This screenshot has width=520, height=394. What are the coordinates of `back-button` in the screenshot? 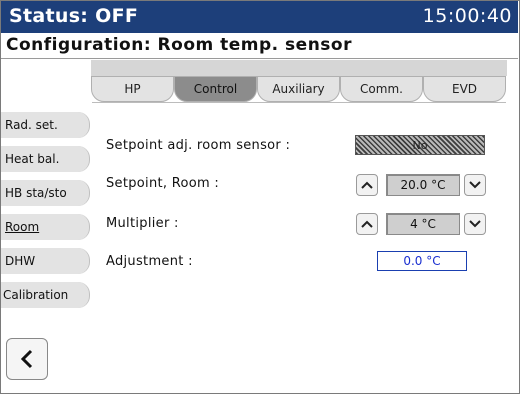 It's located at (27, 359).